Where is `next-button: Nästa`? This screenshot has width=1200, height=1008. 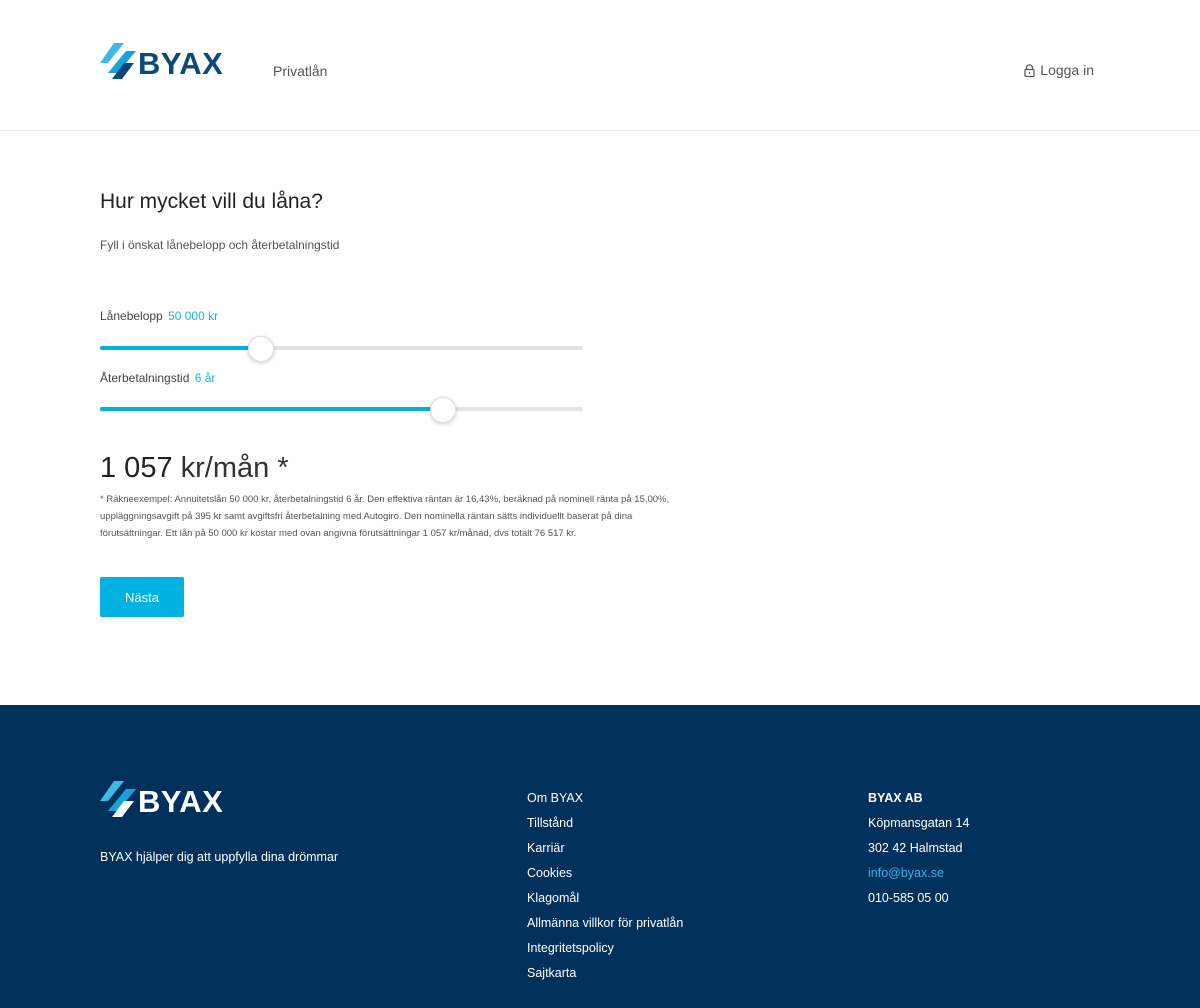 next-button: Nästa is located at coordinates (142, 597).